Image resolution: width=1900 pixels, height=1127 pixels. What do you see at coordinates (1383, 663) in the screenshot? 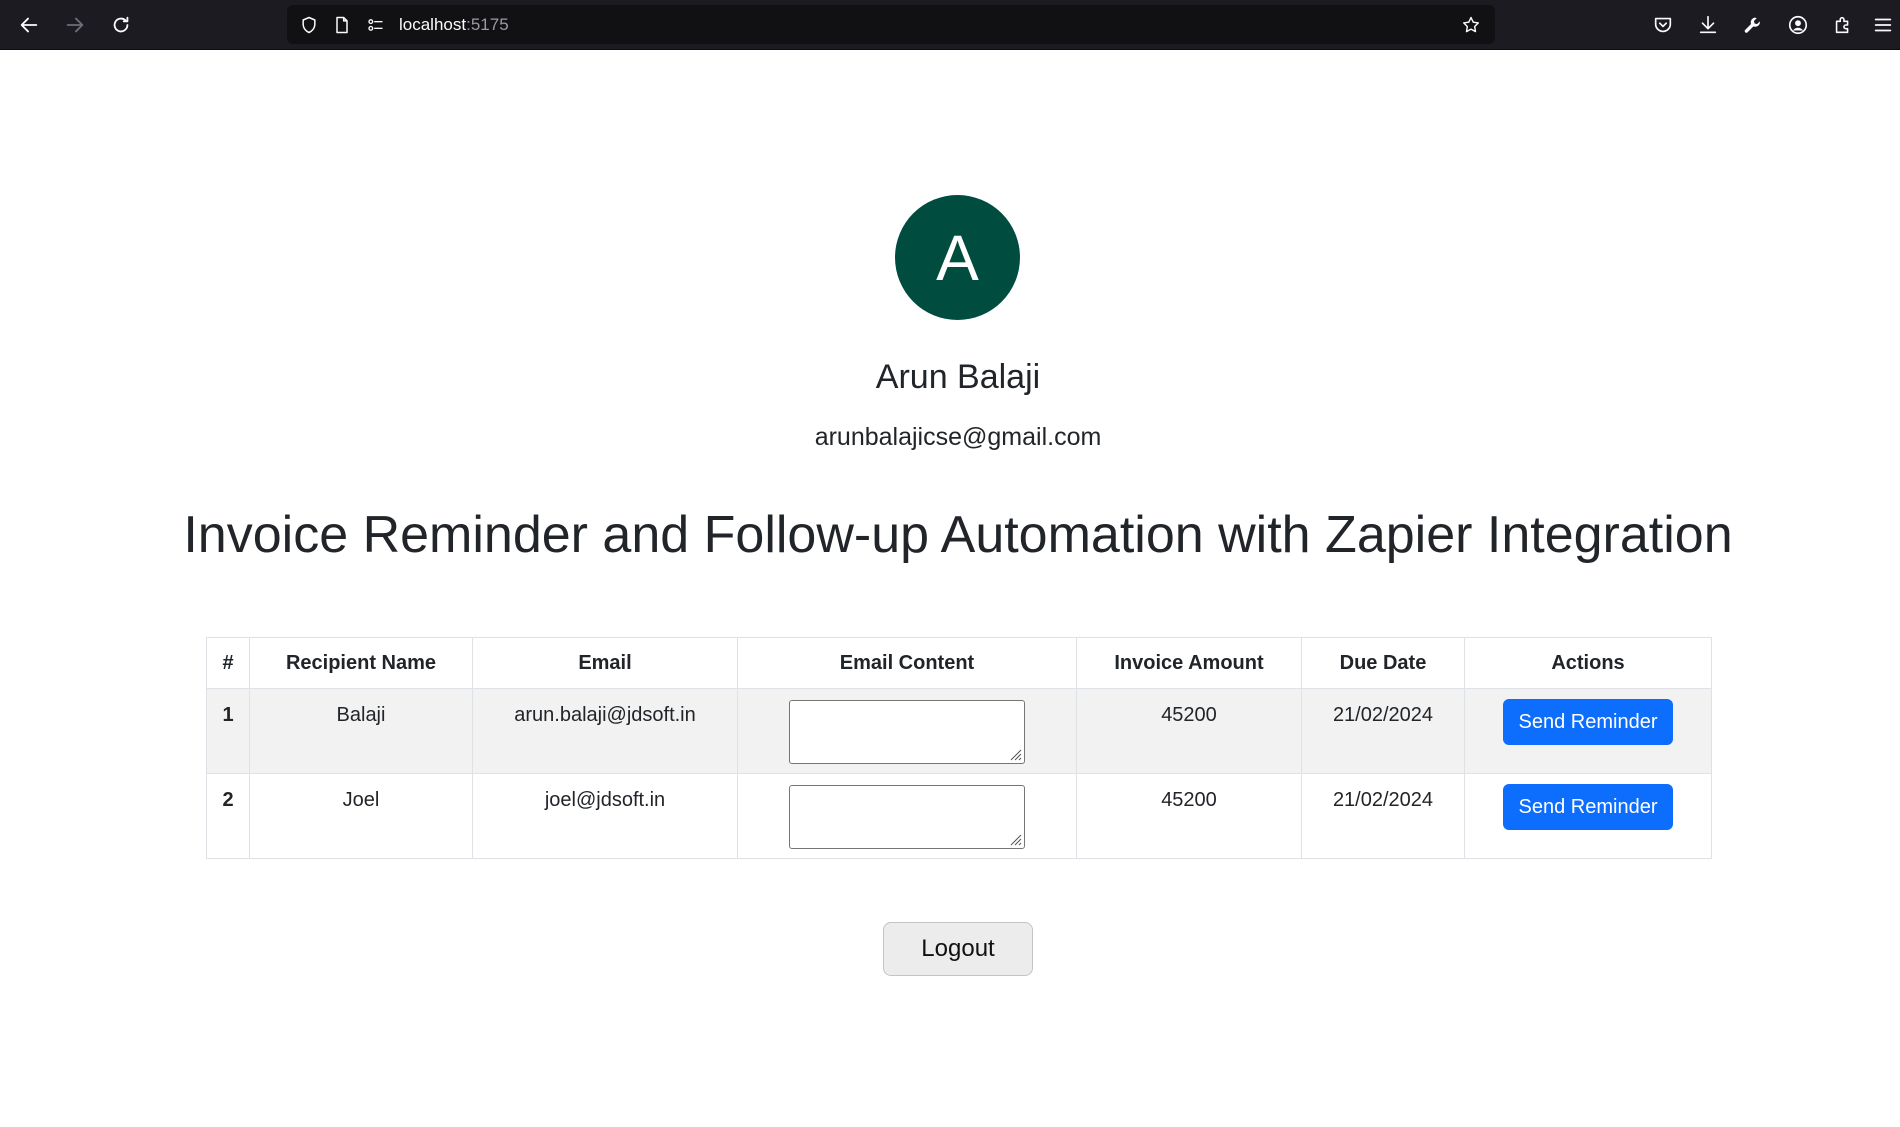
I see `header-due-date: Due Date` at bounding box center [1383, 663].